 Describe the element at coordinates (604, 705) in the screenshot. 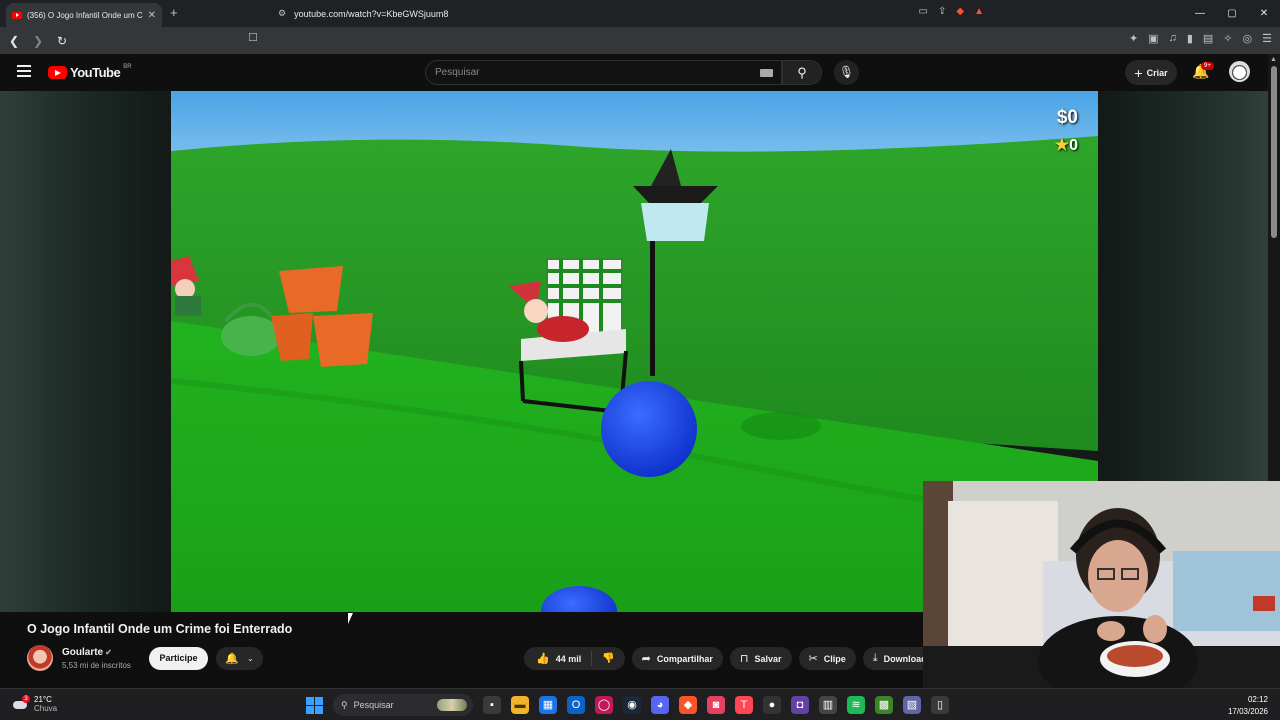

I see `opera-icon: ◯` at that location.